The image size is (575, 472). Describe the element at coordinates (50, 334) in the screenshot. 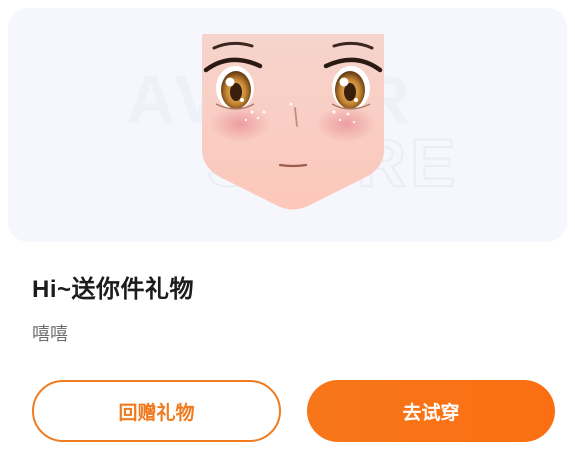

I see `gift-message: 嘻嘻` at that location.